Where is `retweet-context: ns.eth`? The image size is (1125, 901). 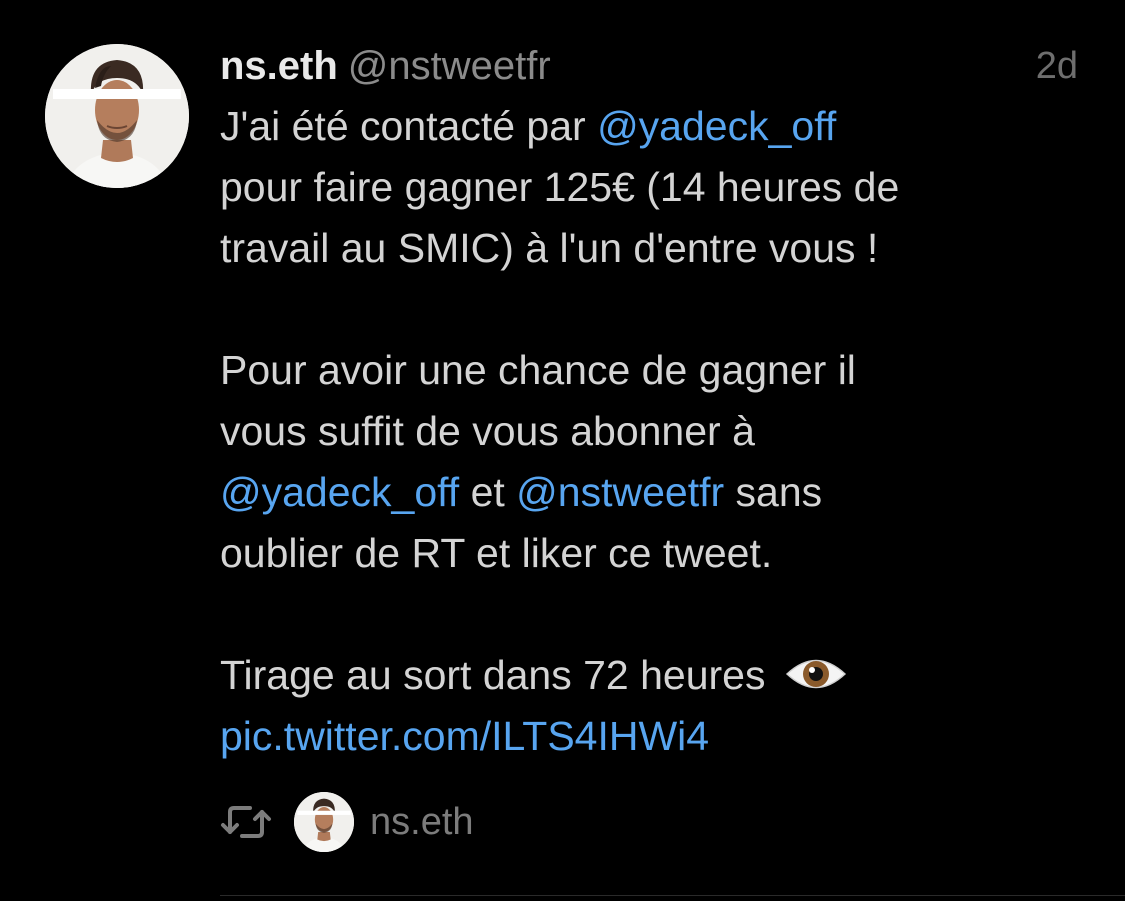
retweet-context: ns.eth is located at coordinates (347, 822).